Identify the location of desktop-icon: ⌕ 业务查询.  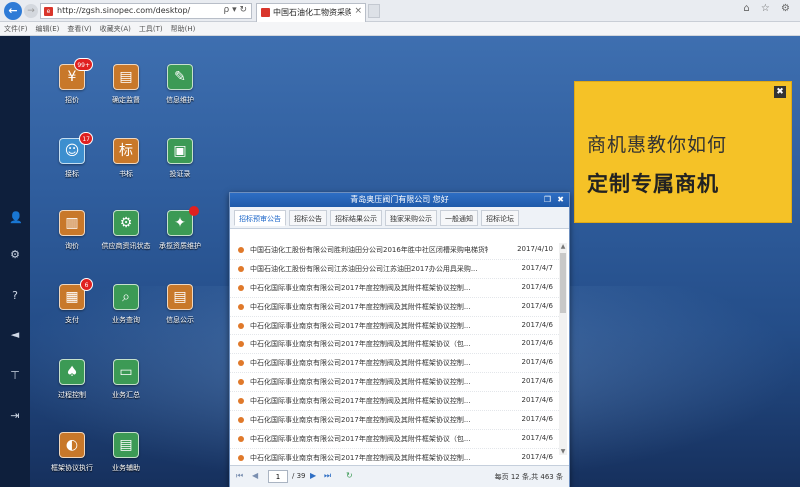
(126, 304).